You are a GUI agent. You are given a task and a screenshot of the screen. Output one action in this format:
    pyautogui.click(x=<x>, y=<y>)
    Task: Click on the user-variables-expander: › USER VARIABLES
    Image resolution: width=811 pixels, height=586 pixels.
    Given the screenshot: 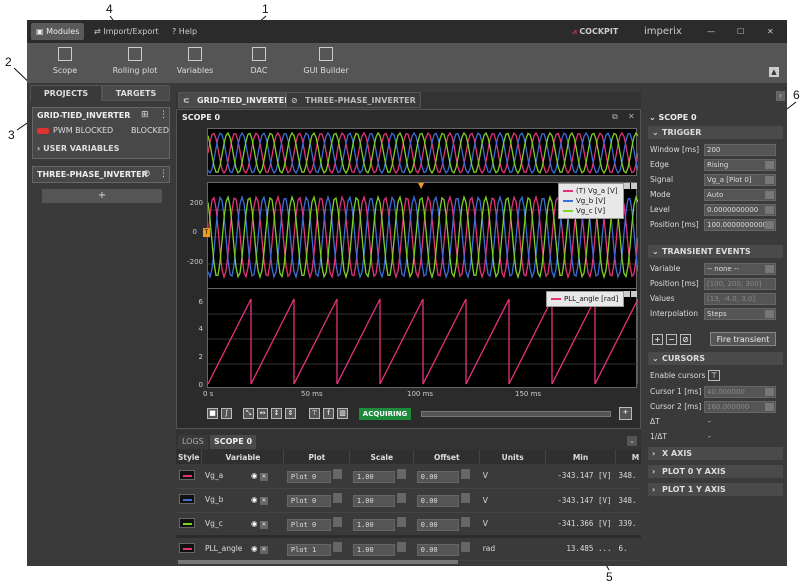 What is the action you would take?
    pyautogui.click(x=78, y=148)
    